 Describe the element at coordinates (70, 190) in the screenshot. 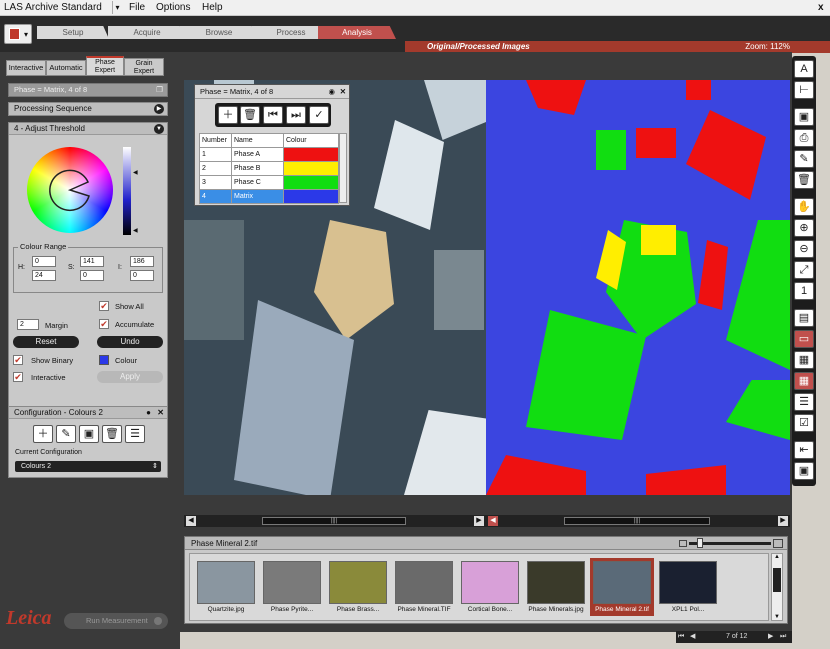

I see `colour-wheel` at that location.